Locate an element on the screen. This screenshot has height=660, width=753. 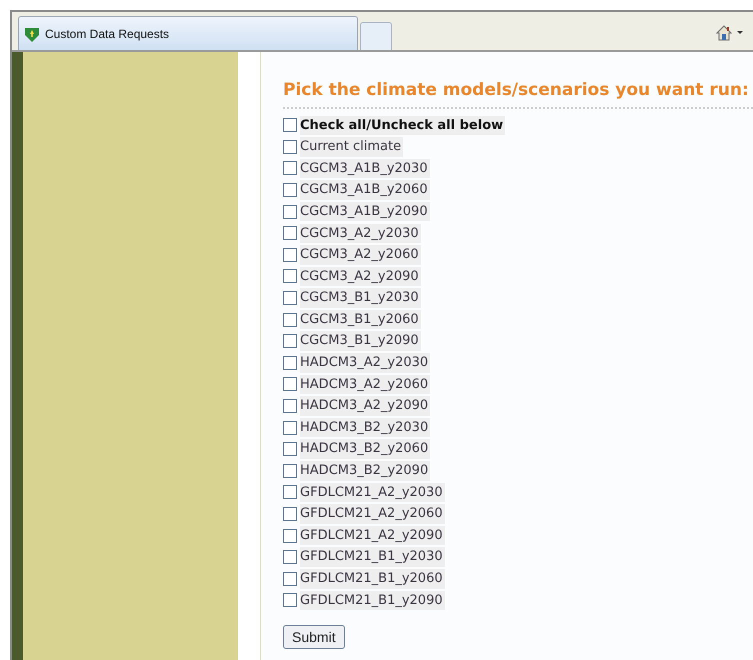
option-label: CGCM3_B1_y2090 is located at coordinates (360, 341).